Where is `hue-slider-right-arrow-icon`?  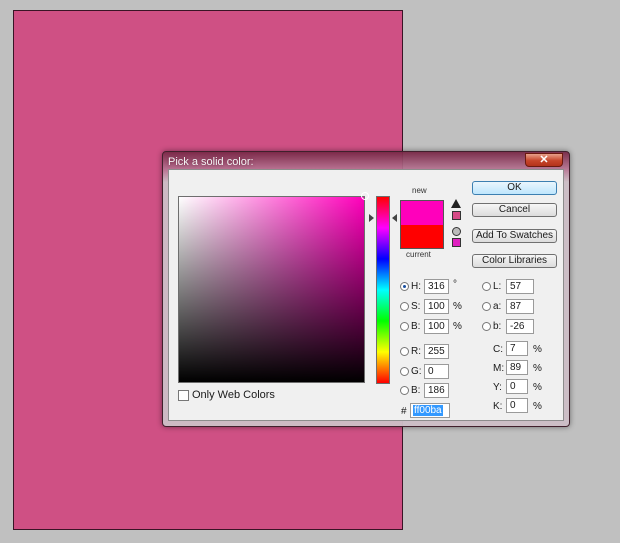 hue-slider-right-arrow-icon is located at coordinates (394, 218).